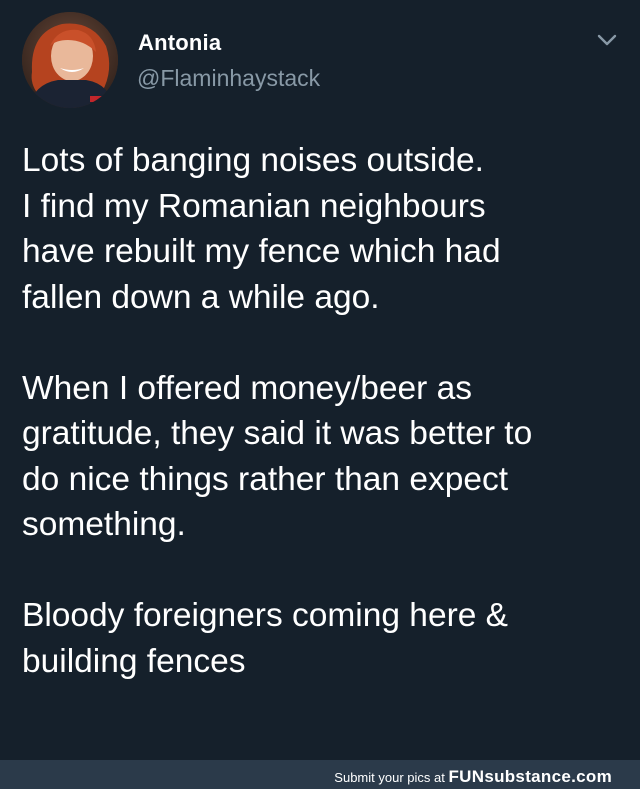  I want to click on avatar-photo, so click(70, 60).